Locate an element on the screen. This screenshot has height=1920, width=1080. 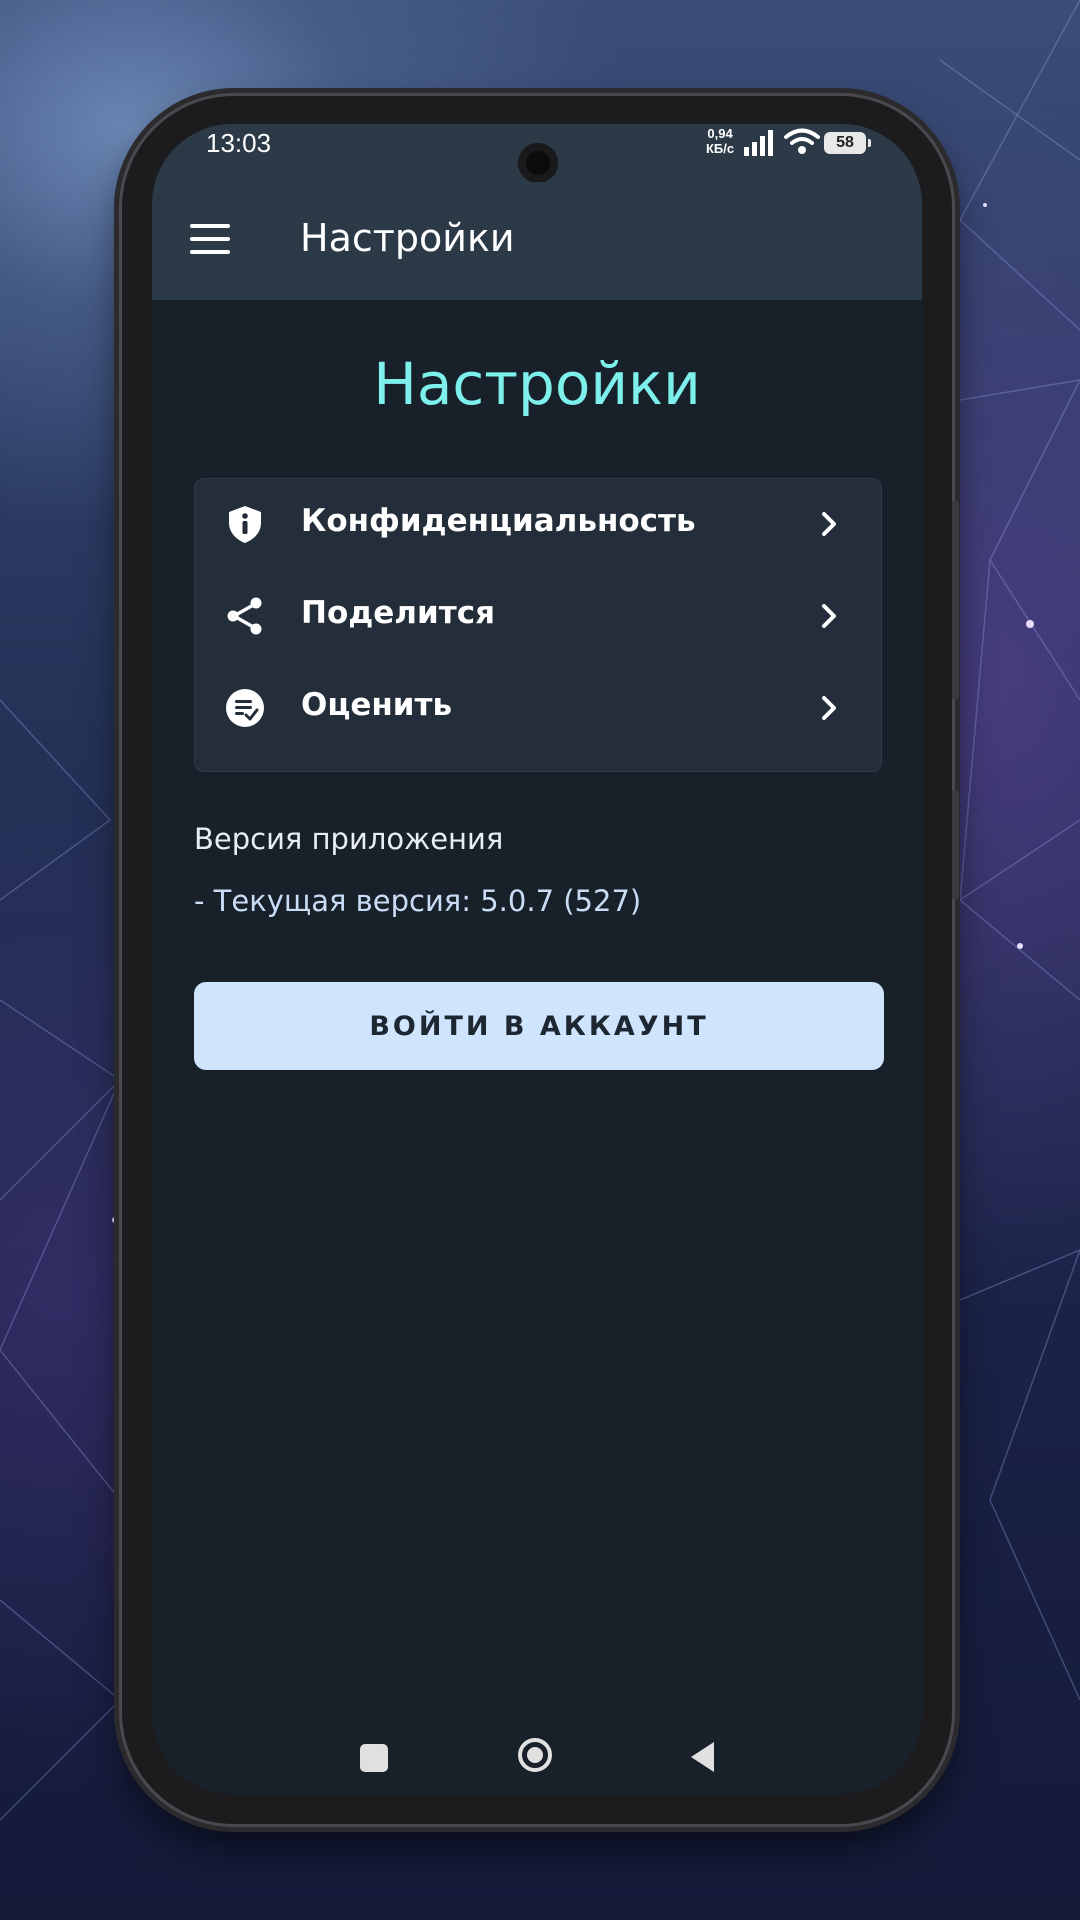
login-button: ВОЙТИ В АККАУНТ is located at coordinates (539, 1026).